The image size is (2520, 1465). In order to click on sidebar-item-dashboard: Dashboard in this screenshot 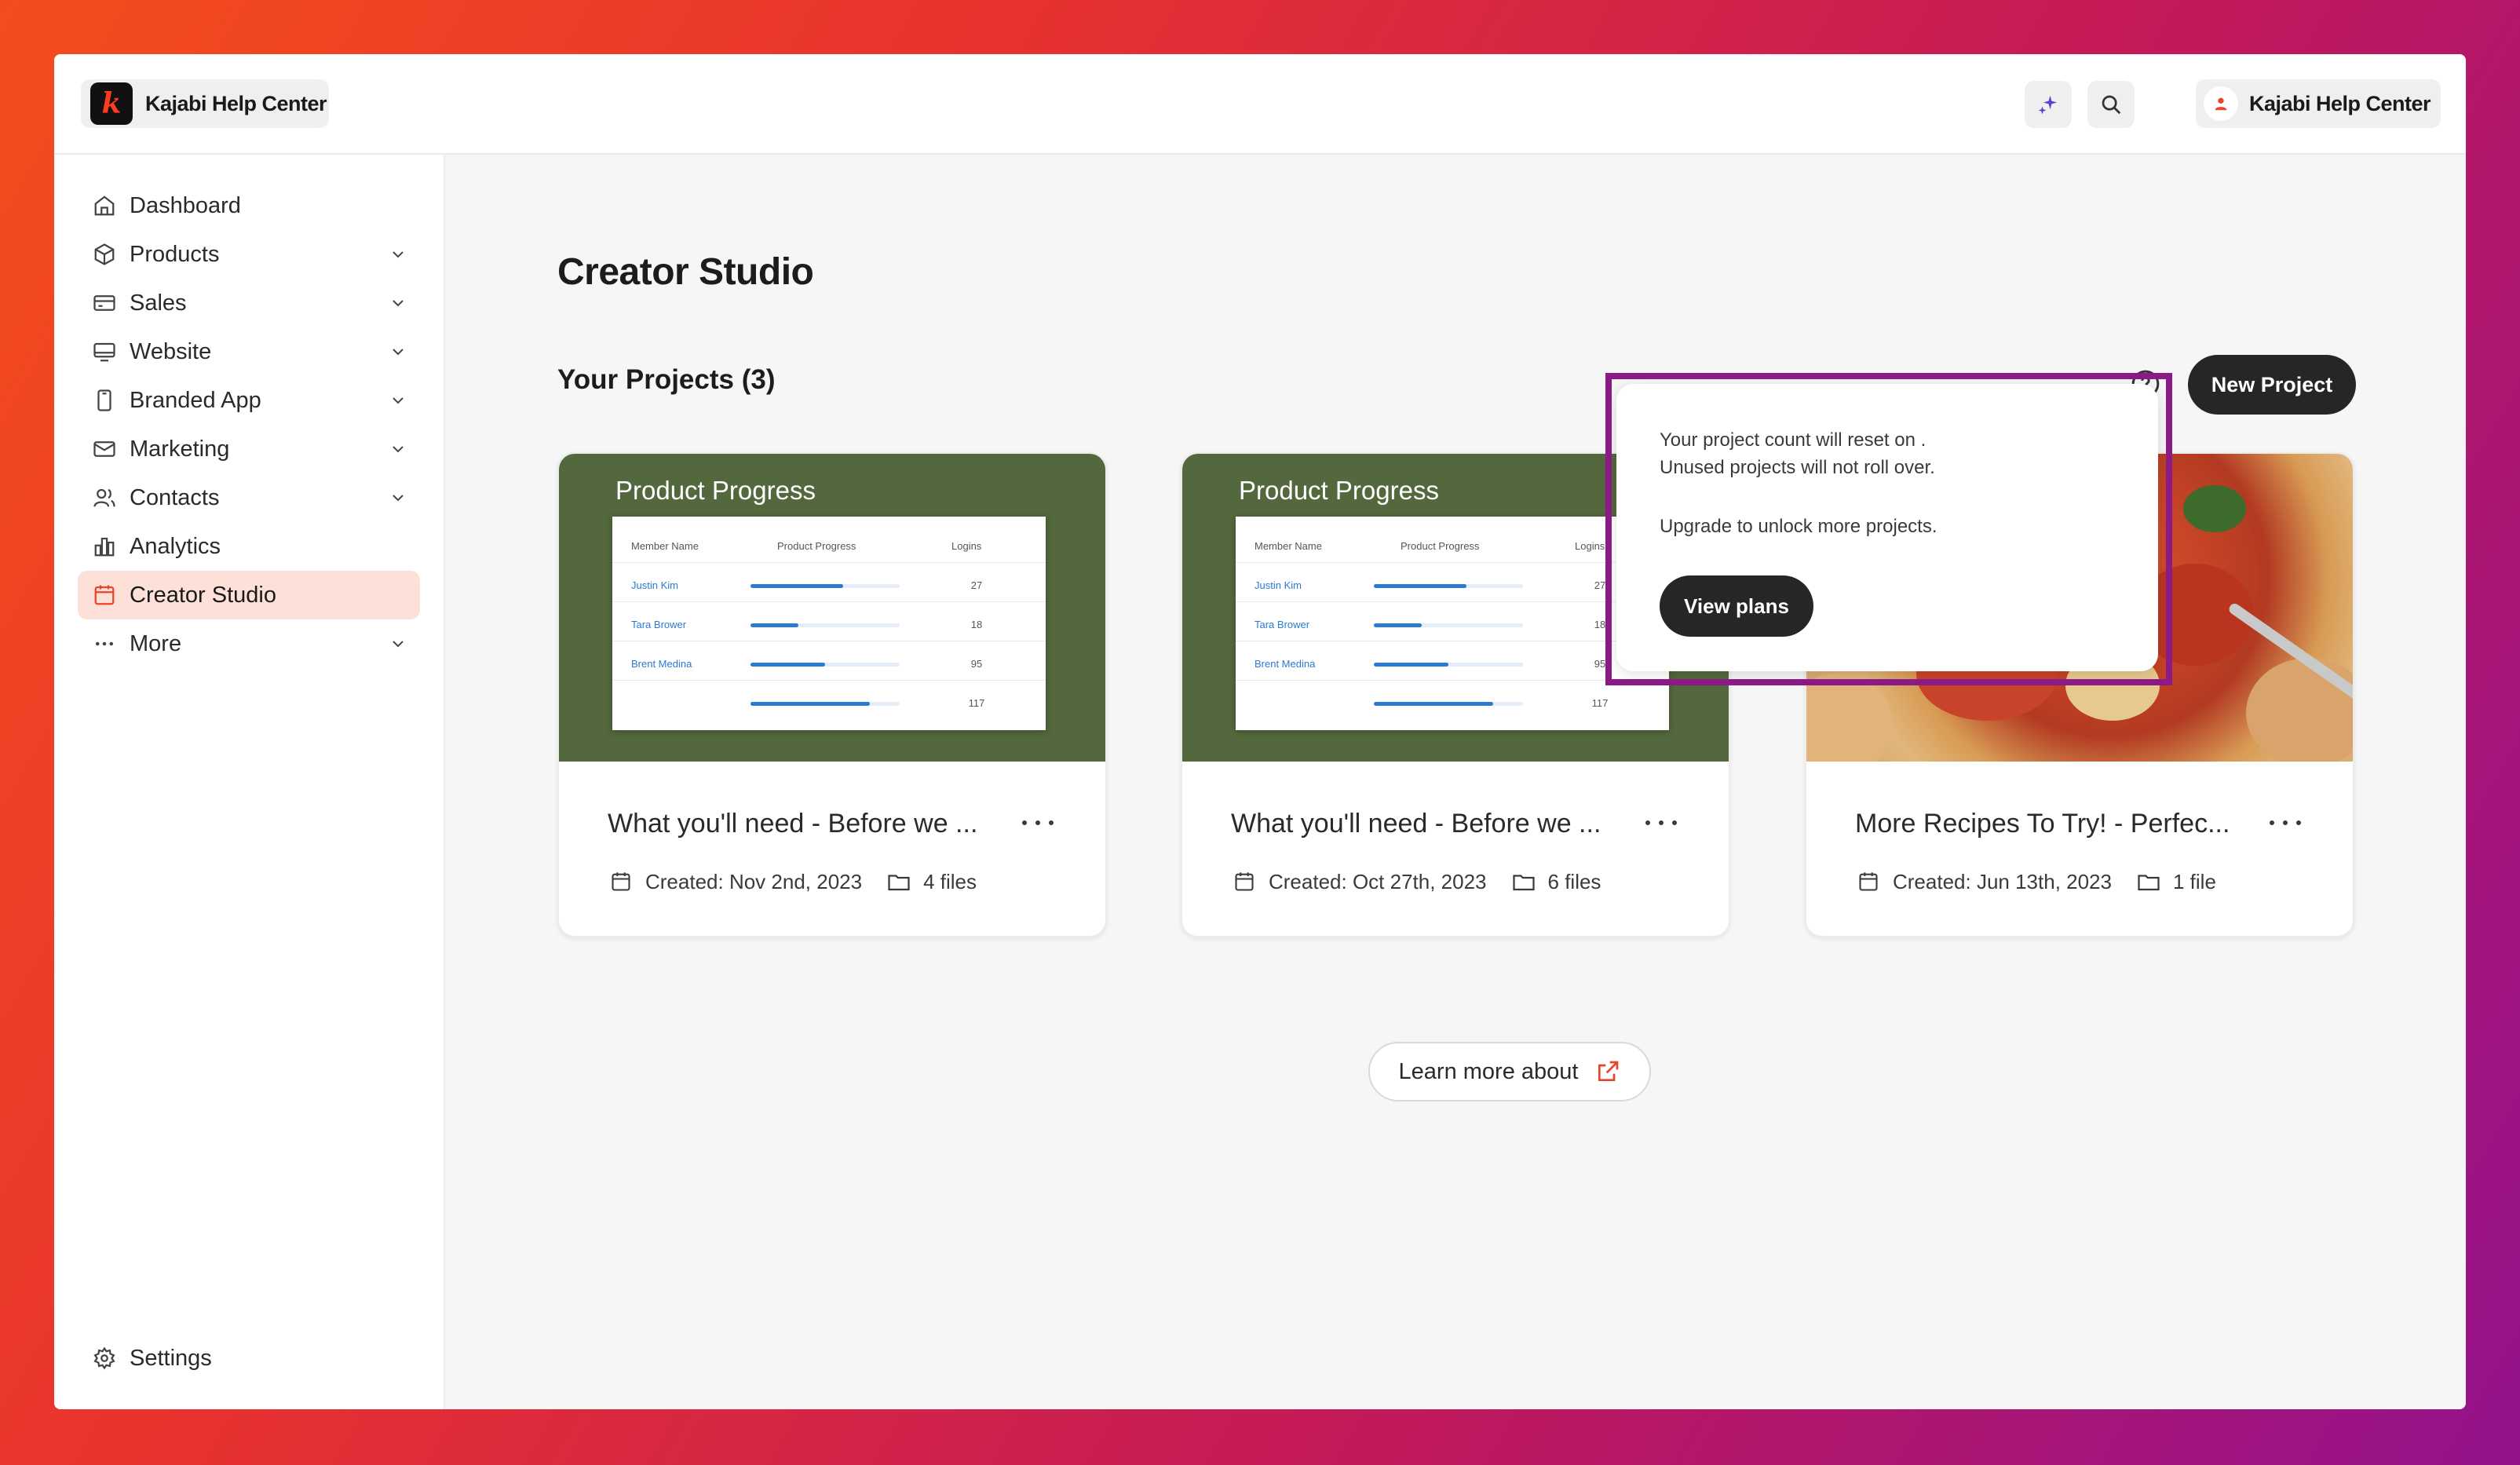, I will do `click(249, 205)`.